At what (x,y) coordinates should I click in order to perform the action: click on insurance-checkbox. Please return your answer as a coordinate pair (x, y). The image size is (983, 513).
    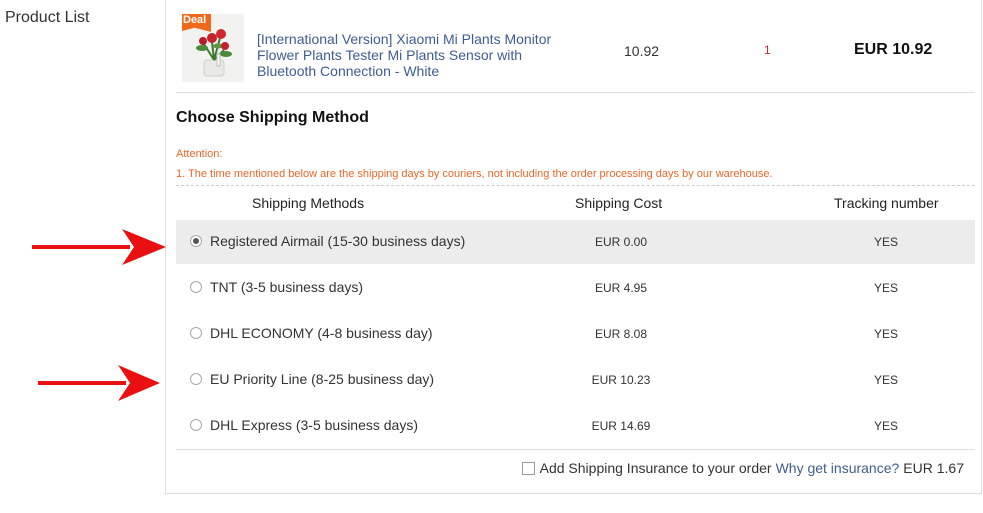
    Looking at the image, I should click on (528, 468).